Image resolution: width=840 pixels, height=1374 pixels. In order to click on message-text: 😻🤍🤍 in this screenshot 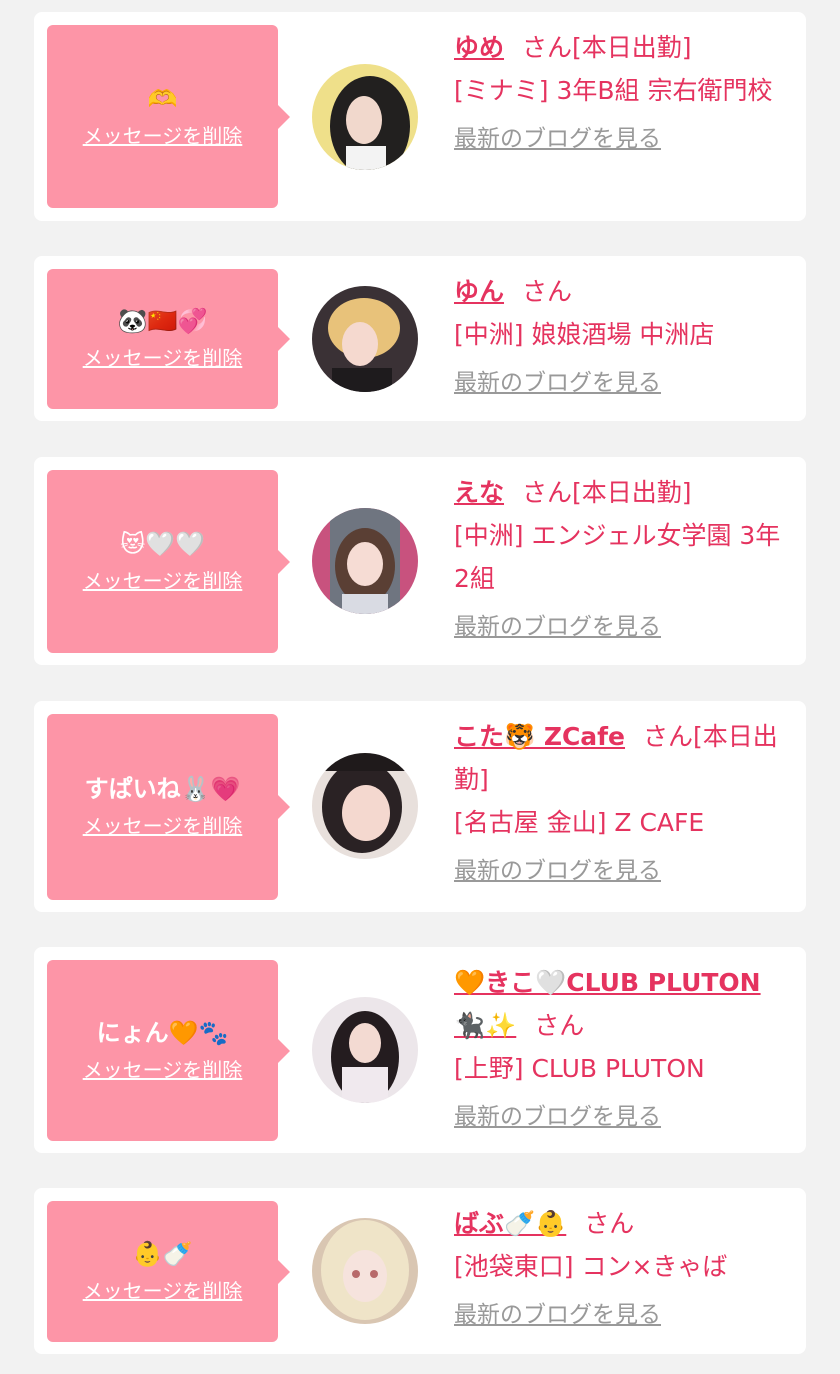, I will do `click(162, 543)`.